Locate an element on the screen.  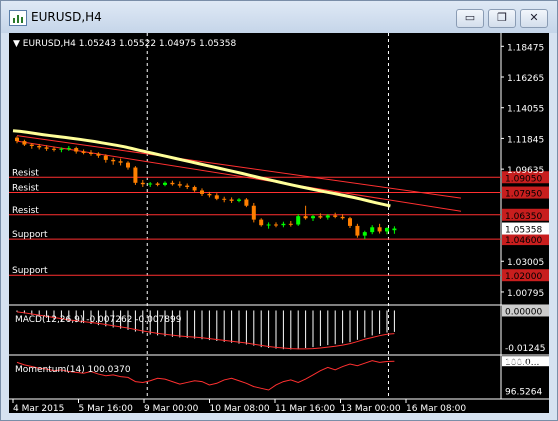
time-tick-label-5: 11 Mar 16:00 is located at coordinates (305, 408).